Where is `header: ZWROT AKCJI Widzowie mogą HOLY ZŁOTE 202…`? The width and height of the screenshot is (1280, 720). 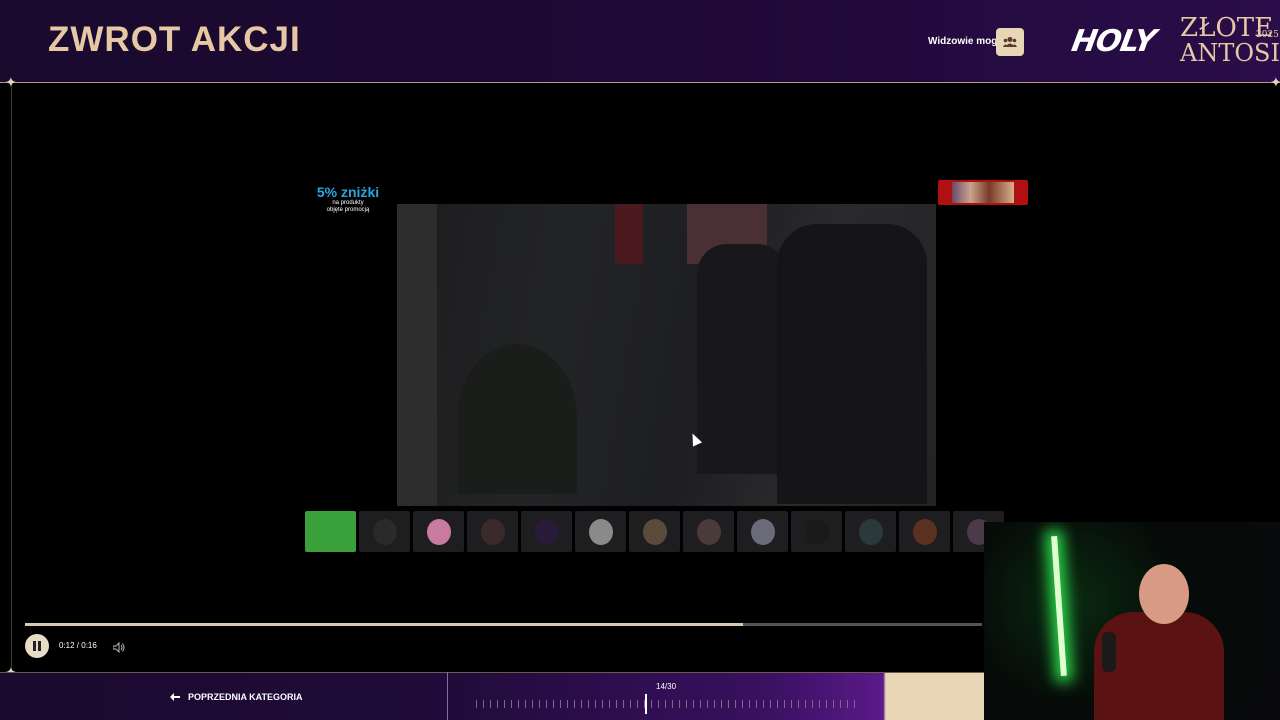
header: ZWROT AKCJI Widzowie mogą HOLY ZŁOTE 202… is located at coordinates (640, 41).